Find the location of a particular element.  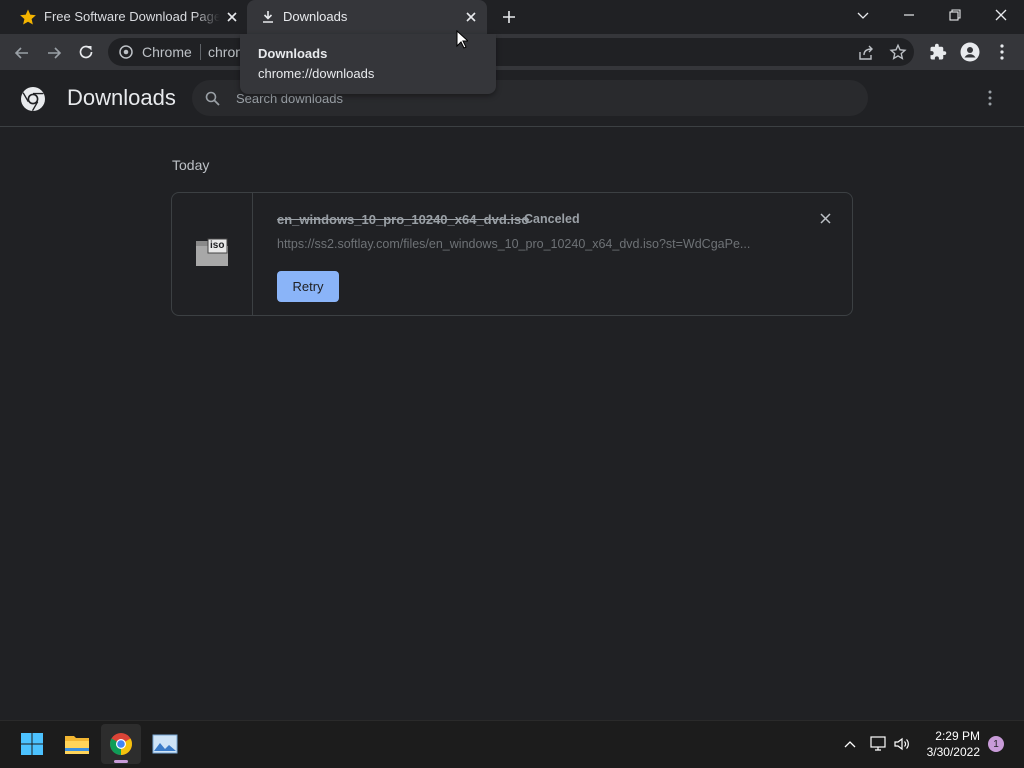

notification-badge: 1 is located at coordinates (996, 744).